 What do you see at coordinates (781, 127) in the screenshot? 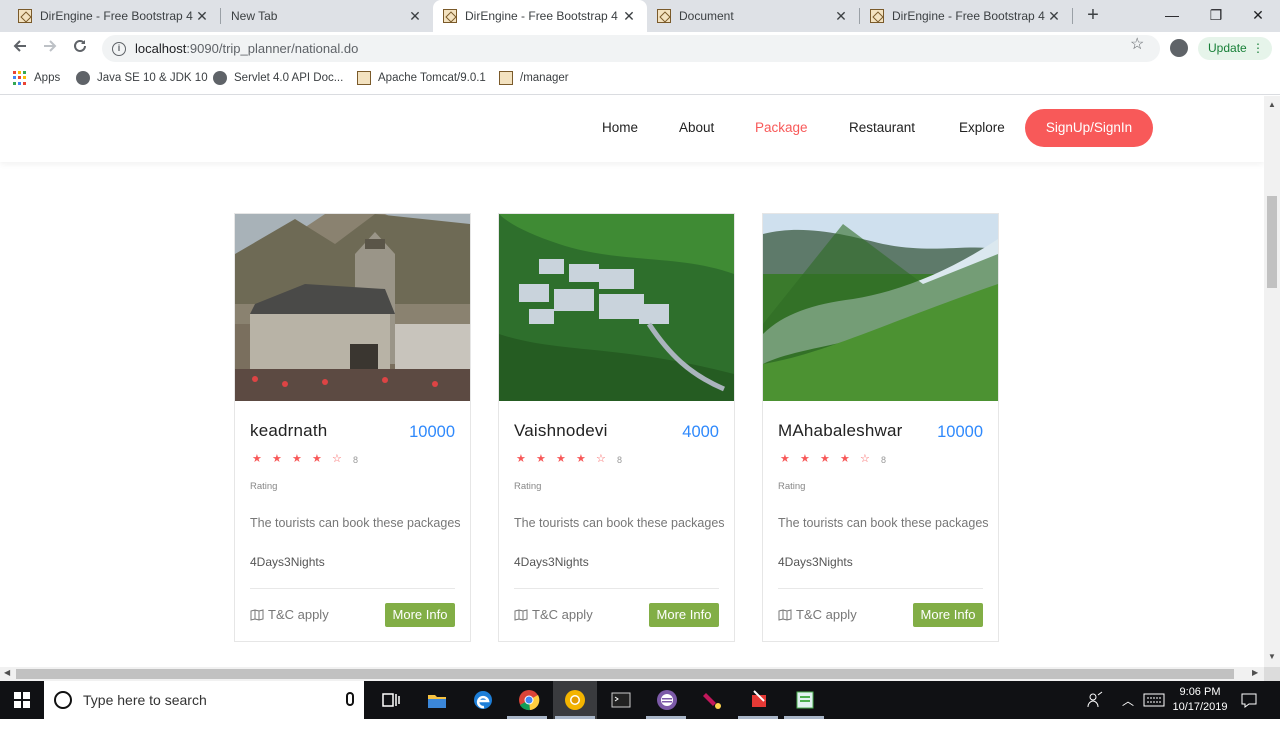
I see `nav-package-link: Package` at bounding box center [781, 127].